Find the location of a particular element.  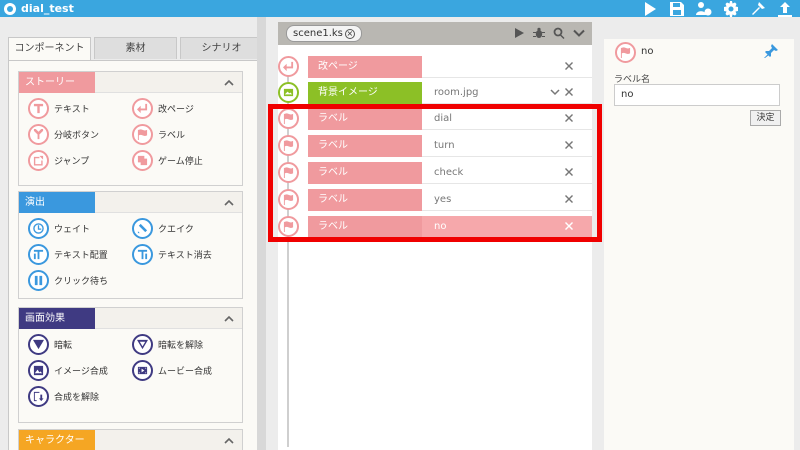

component-label: 分岐ボタン is located at coordinates (77, 136).